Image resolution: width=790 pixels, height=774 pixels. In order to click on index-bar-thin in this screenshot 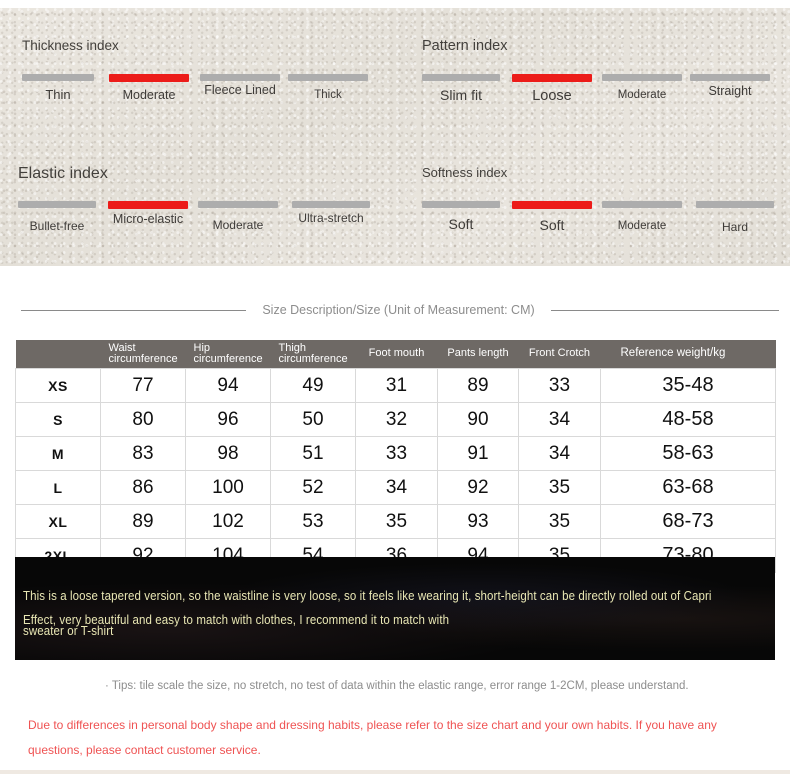, I will do `click(58, 77)`.